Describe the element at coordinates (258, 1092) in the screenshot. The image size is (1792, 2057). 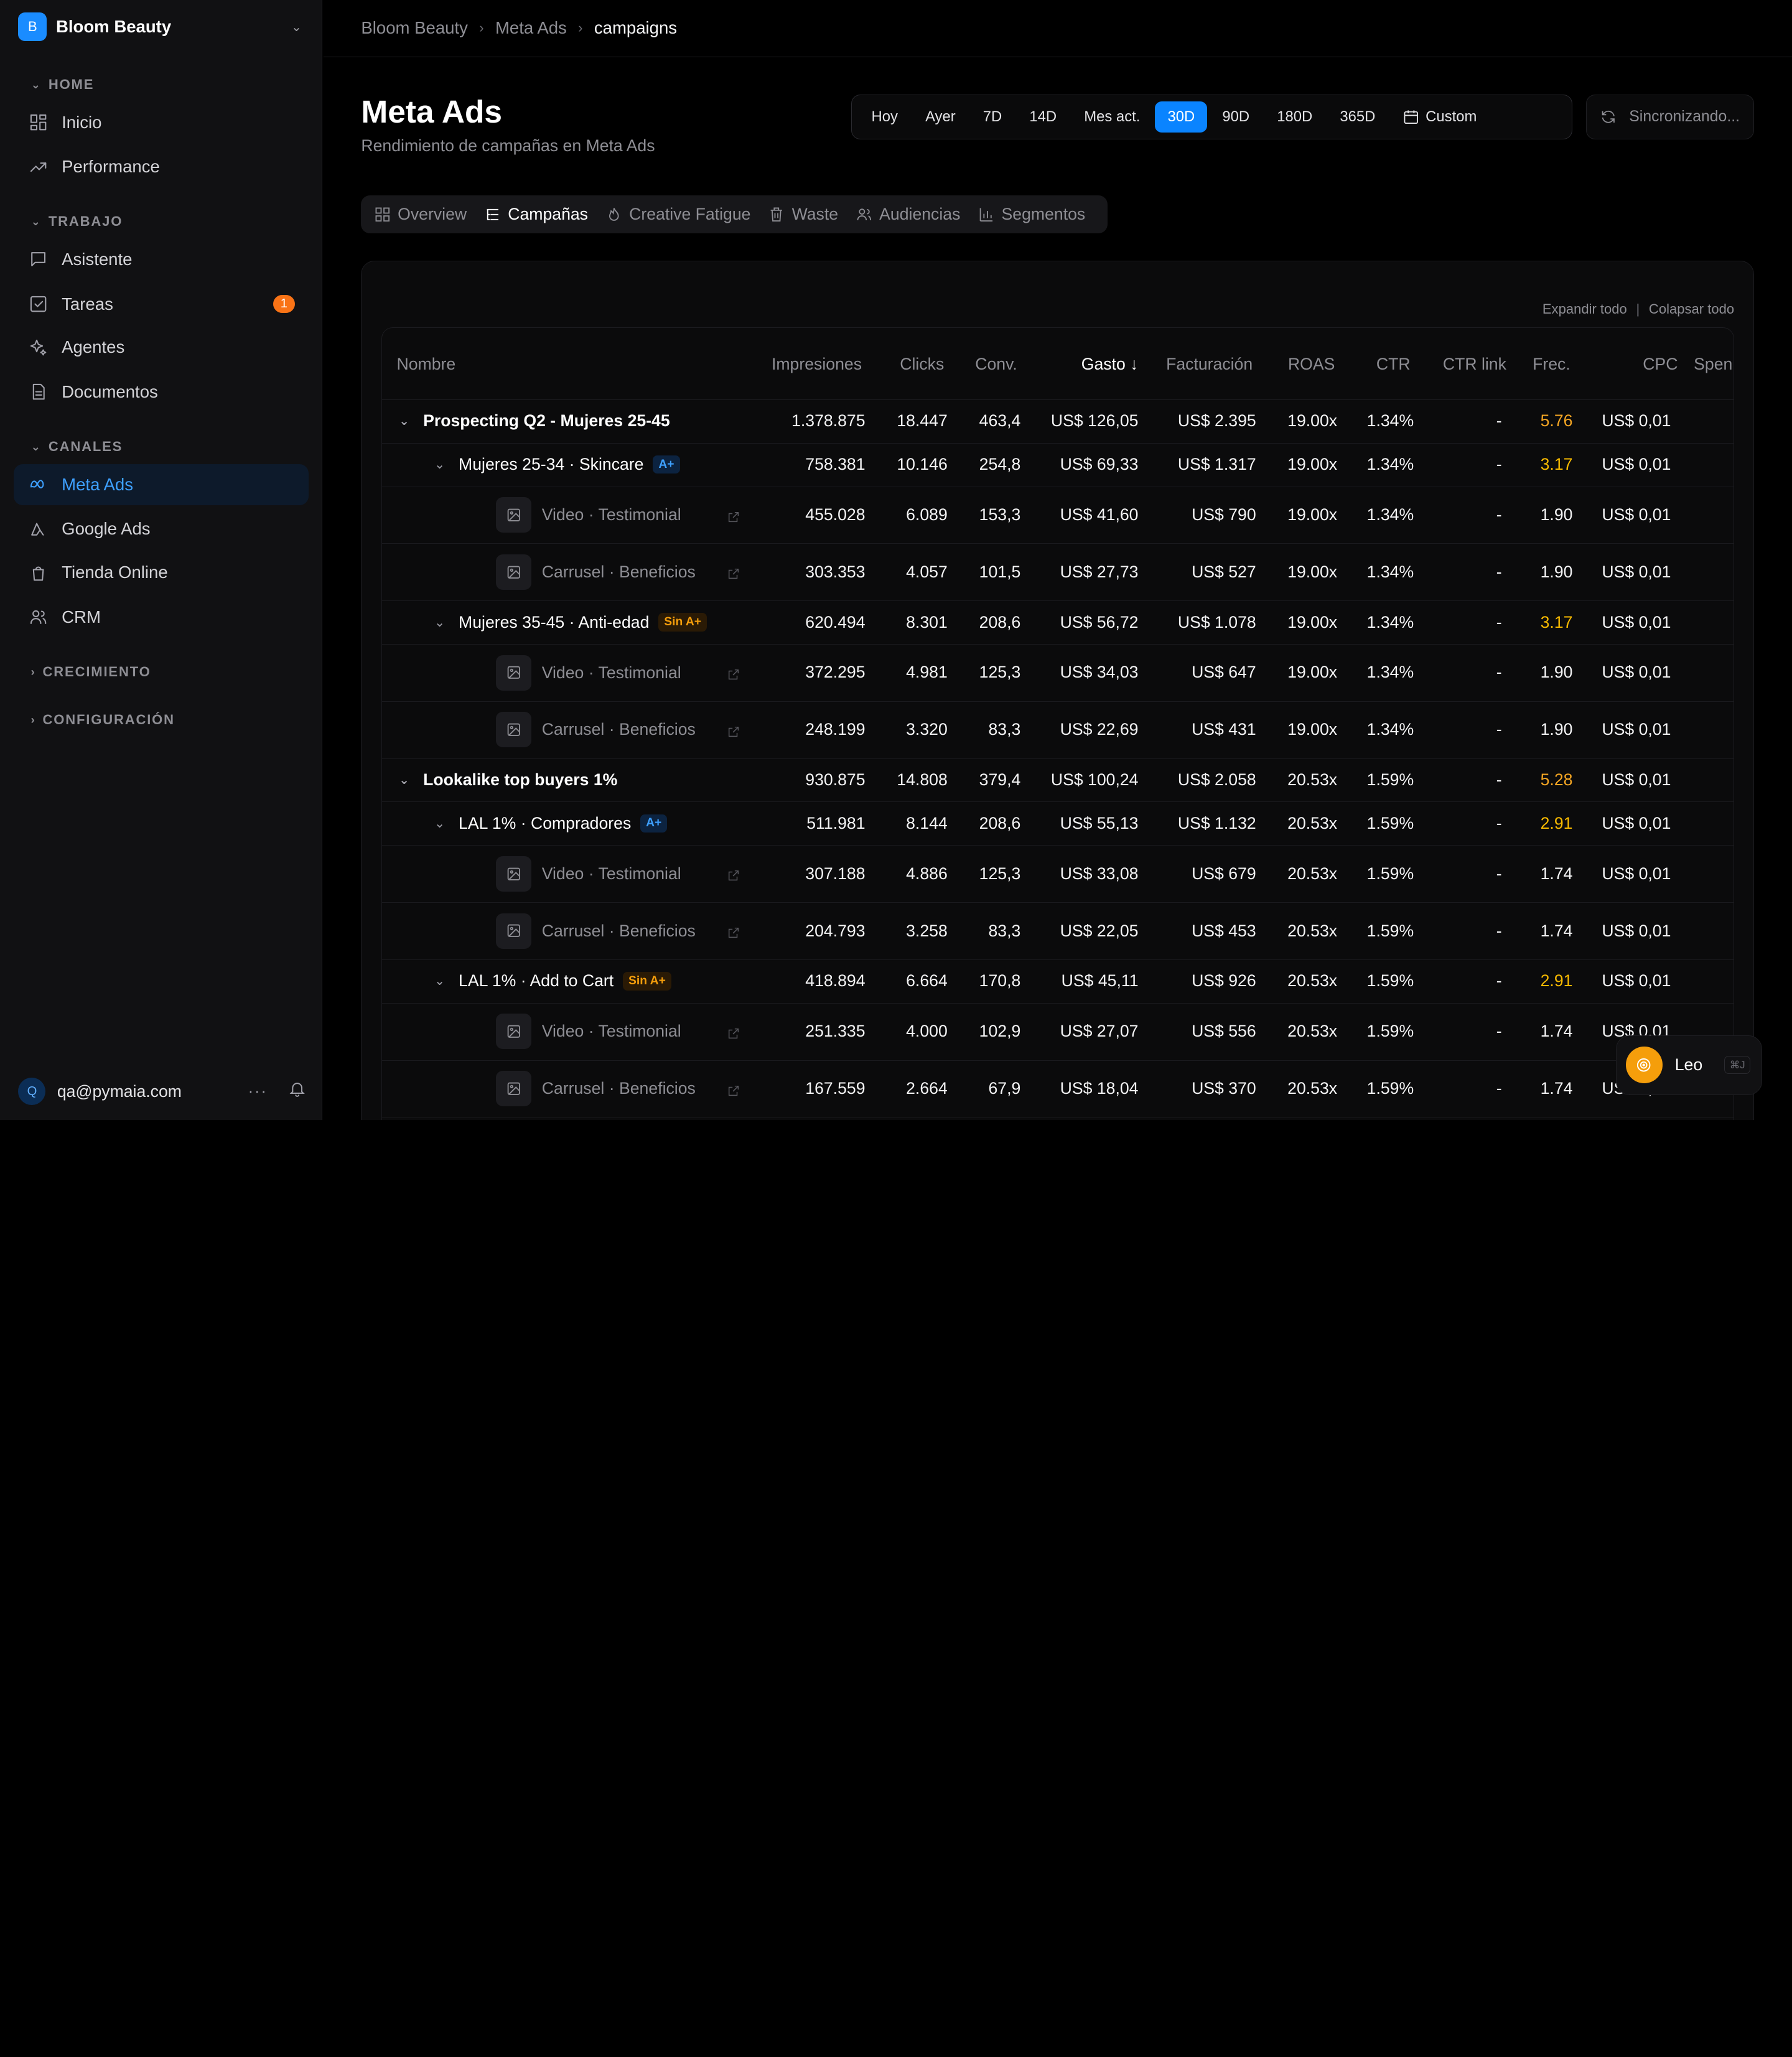
I see `more-icon: ···` at that location.